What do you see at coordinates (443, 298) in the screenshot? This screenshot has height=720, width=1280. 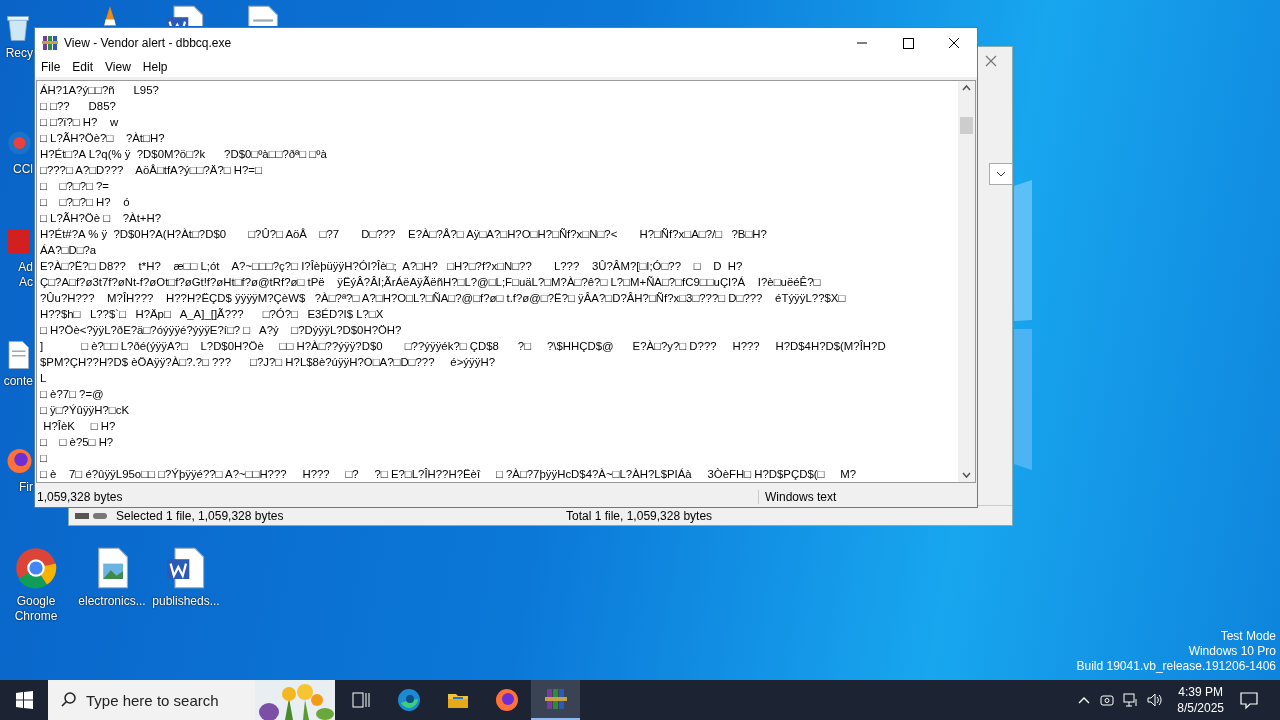 I see `text-line: ?Ûu?H??? M?ÎH??? H??H?ËÇD$ ÿÿÿÿM?ÇèW$ ?À□?ª?□ A?□H?O□L?□ÑA□?@□f?ø□ t.f?ø@□?Ë?□ ÿÂA?□D?ÂH?□Ñf?x□3□???□ D□??? éTýÿÿL??$X□` at bounding box center [443, 298].